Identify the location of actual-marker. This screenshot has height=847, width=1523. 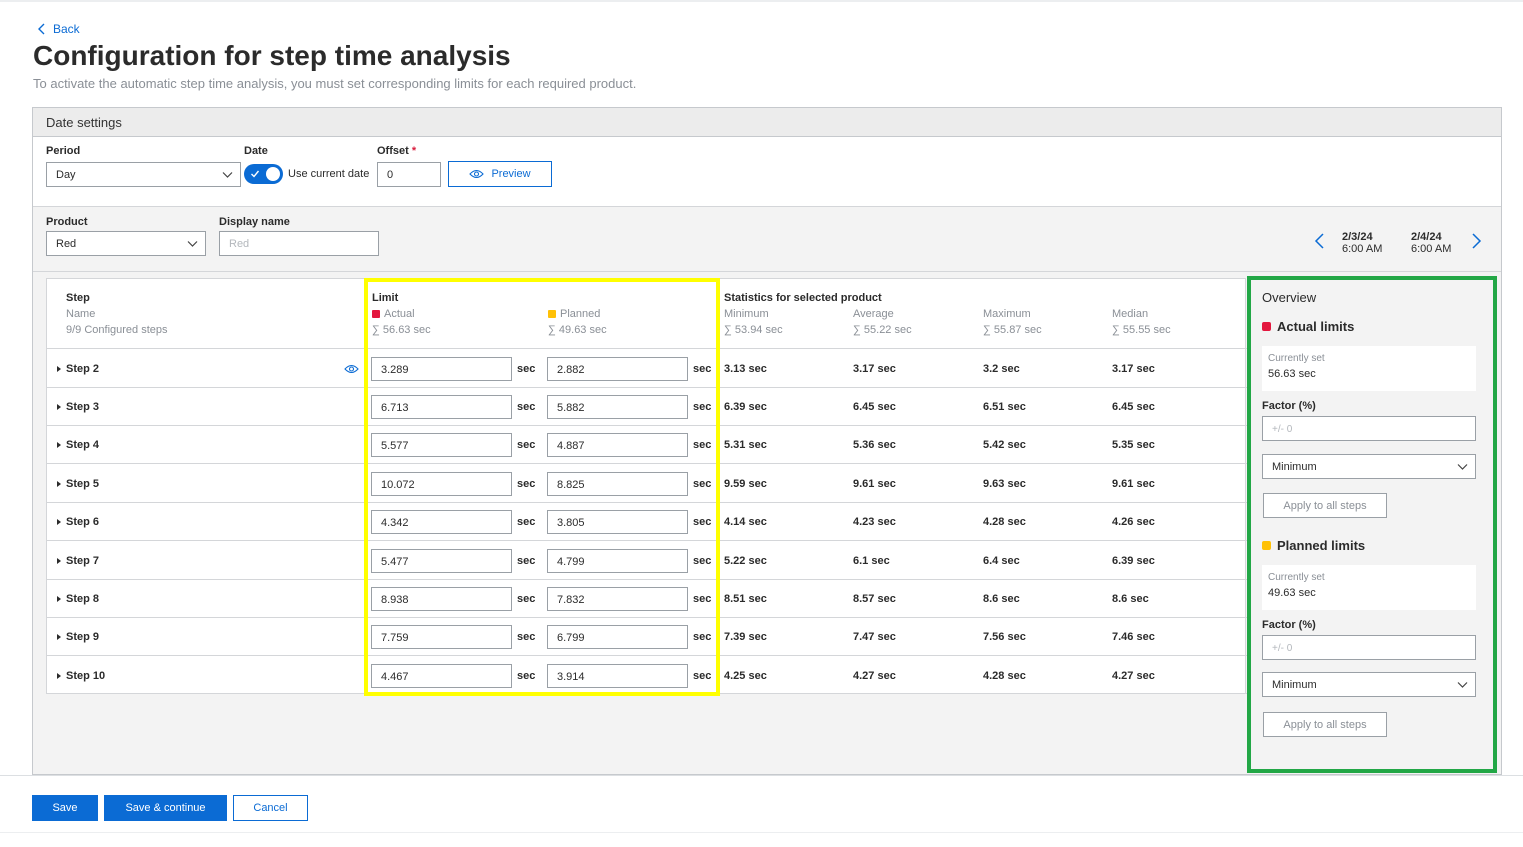
(376, 314).